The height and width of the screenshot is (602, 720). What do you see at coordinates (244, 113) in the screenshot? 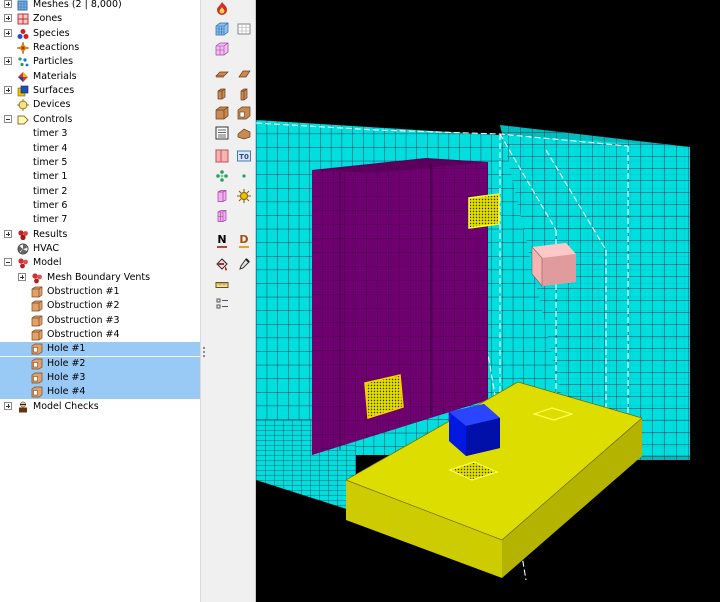
I see `new-hole-icon` at bounding box center [244, 113].